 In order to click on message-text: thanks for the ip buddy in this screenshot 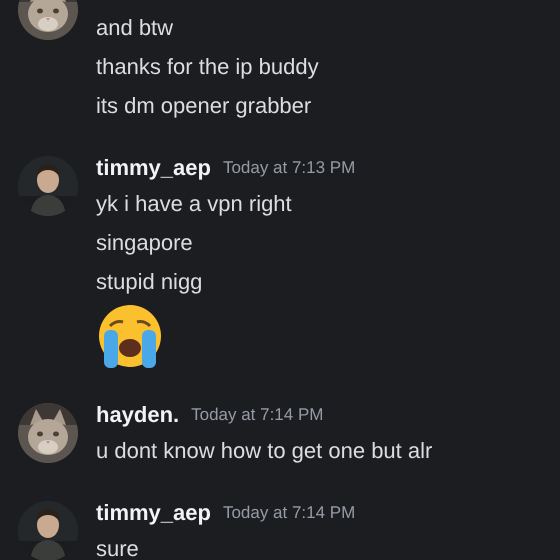, I will do `click(207, 67)`.